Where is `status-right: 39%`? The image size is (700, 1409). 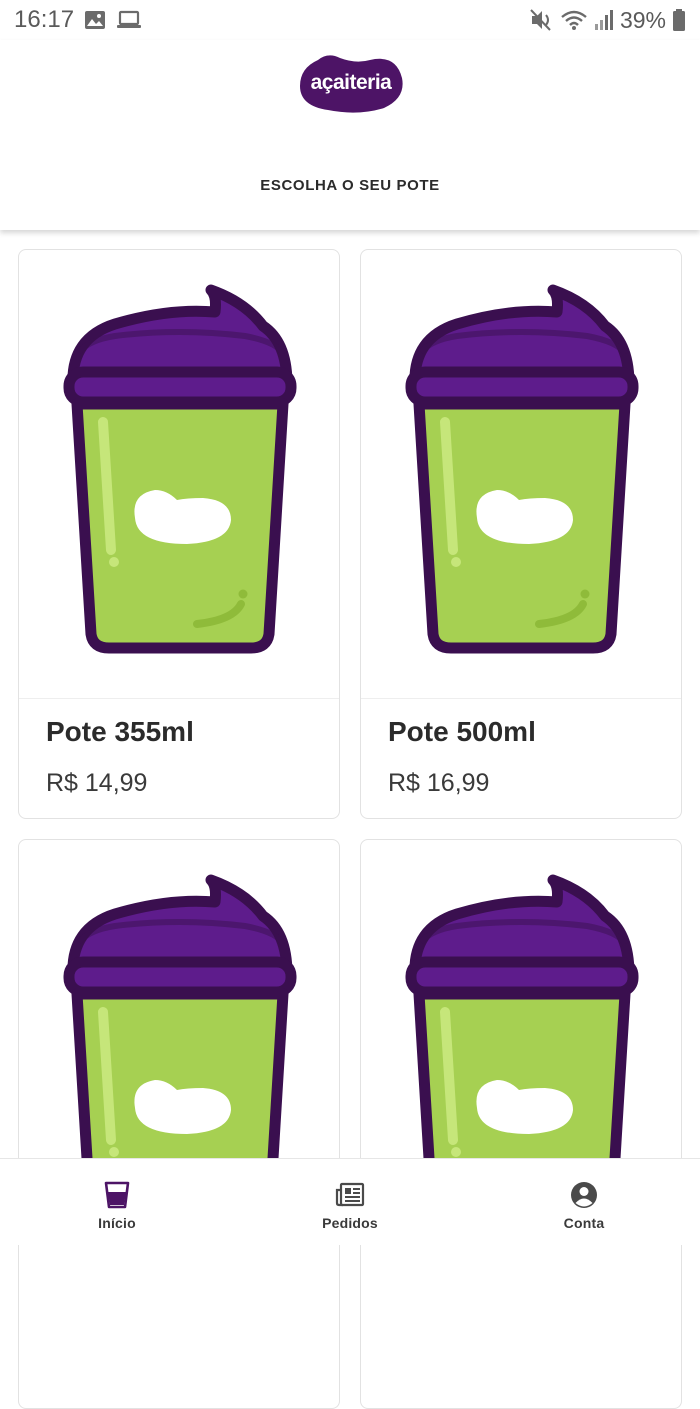
status-right: 39% is located at coordinates (608, 20).